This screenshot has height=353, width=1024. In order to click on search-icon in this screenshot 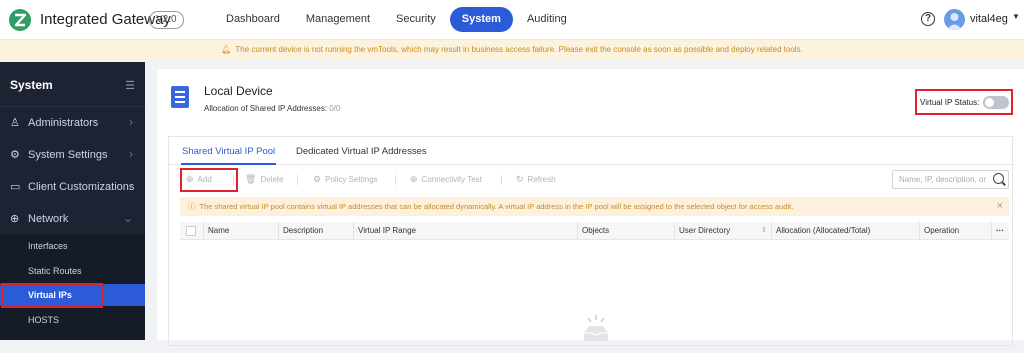, I will do `click(998, 178)`.